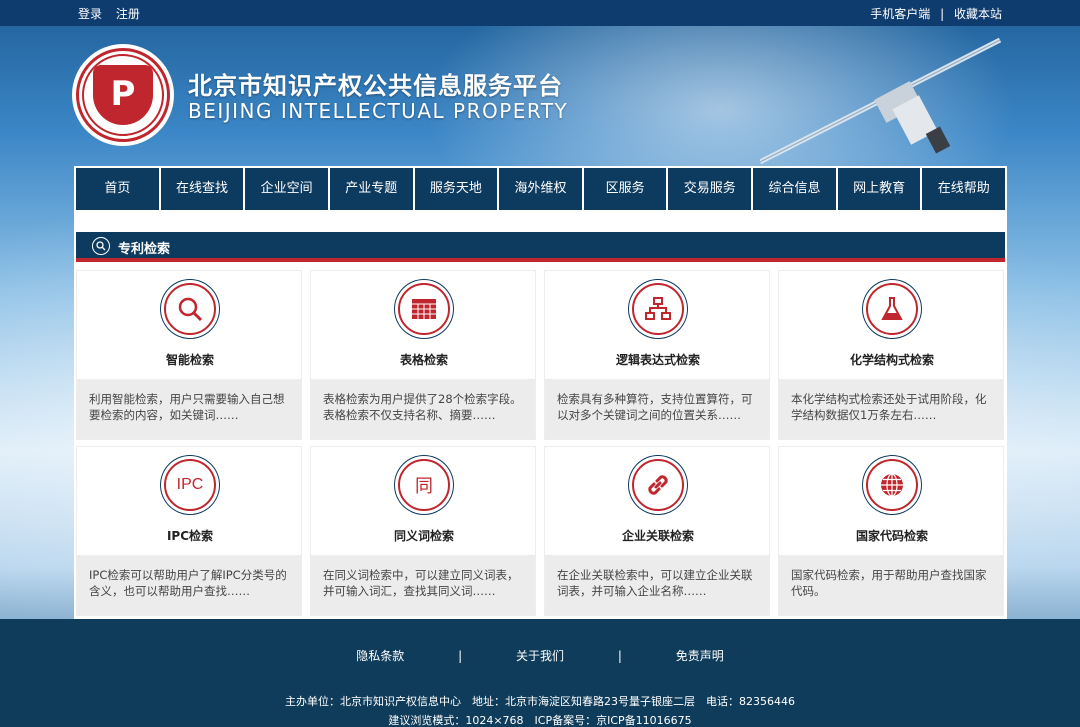  What do you see at coordinates (378, 111) in the screenshot?
I see `site-subtitle: BEIJING INTELLECTUAL PROPERTY` at bounding box center [378, 111].